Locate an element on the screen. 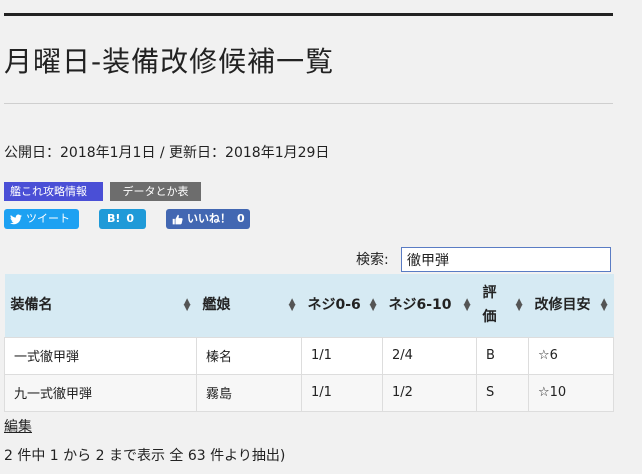  column-header-rating: 評価 ▲ ▼ is located at coordinates (502, 305).